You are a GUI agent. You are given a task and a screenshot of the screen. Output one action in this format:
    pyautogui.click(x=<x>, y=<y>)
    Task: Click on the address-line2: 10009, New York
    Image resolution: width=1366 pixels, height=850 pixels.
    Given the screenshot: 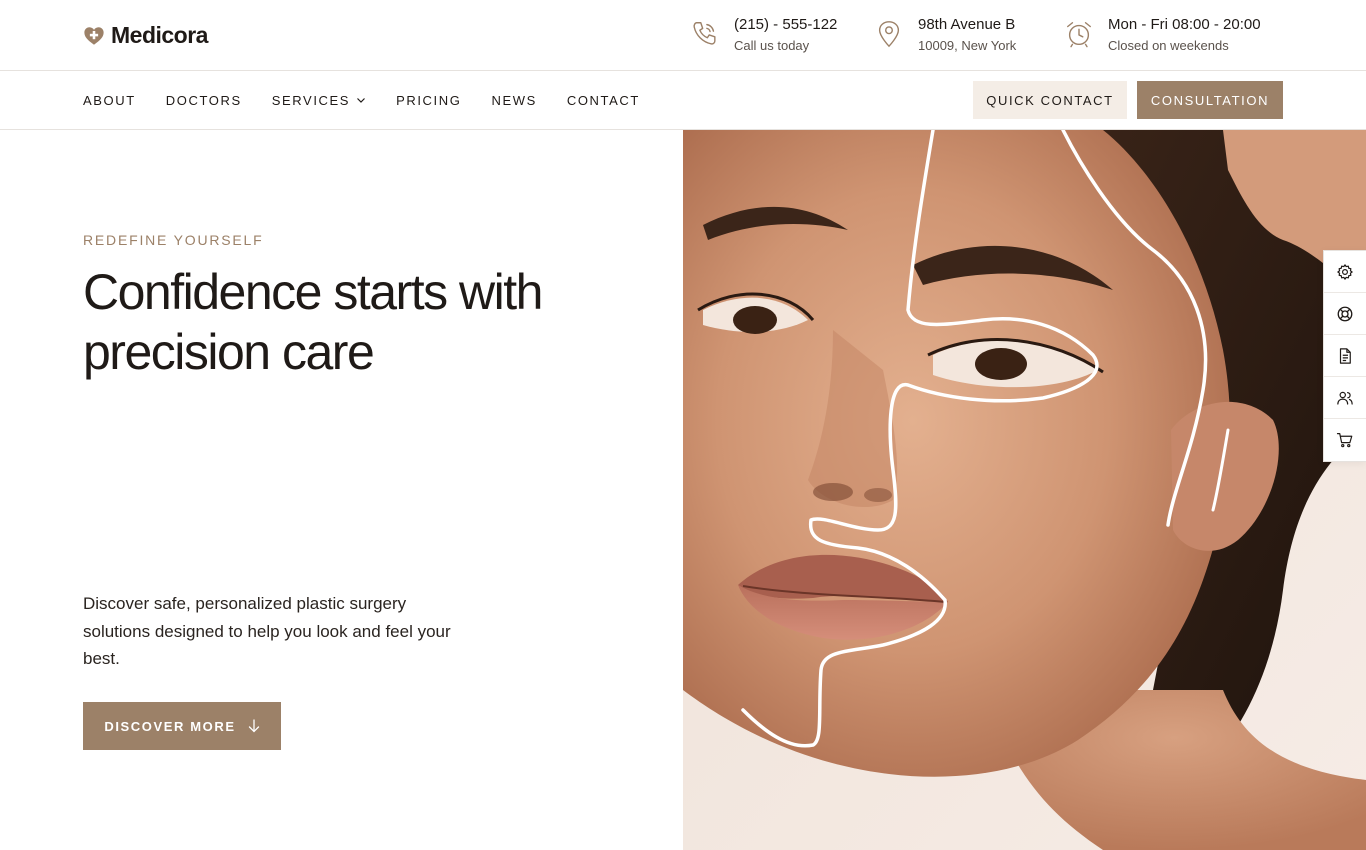 What is the action you would take?
    pyautogui.click(x=967, y=45)
    